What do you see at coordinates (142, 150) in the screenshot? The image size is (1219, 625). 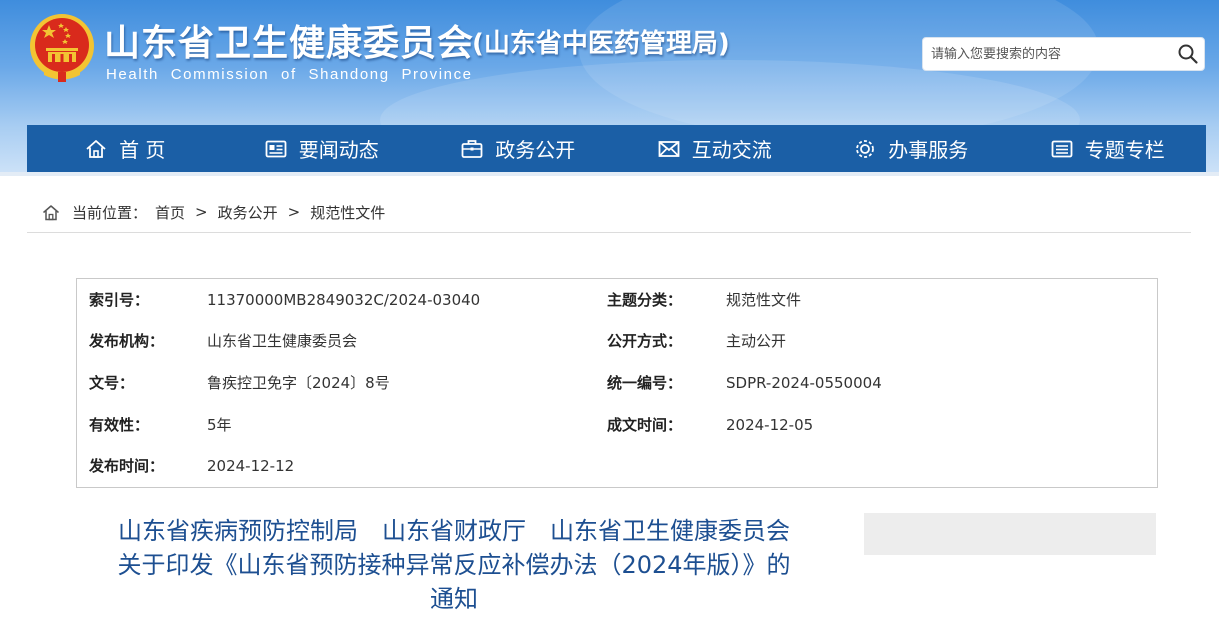 I see `nav-item-label: 首 页` at bounding box center [142, 150].